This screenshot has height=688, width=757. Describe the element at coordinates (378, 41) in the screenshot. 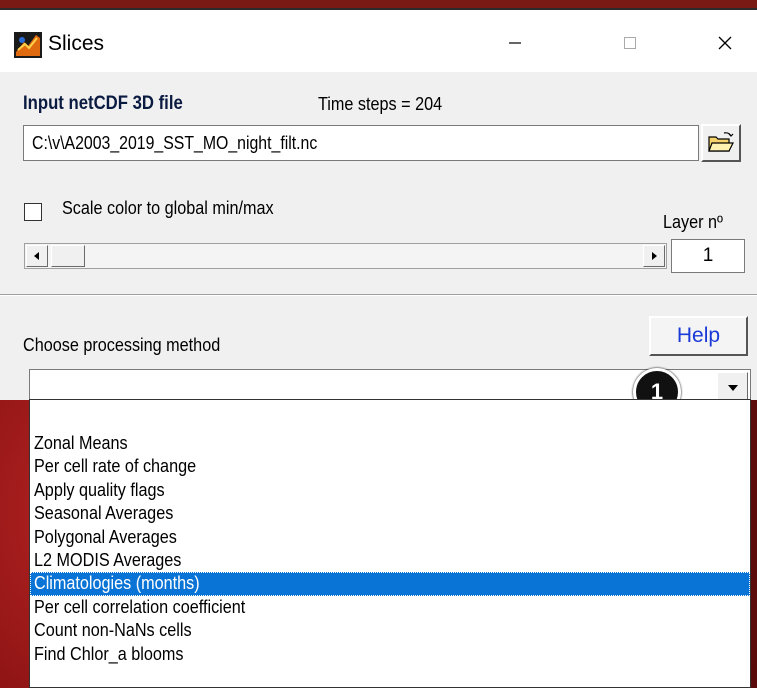

I see `title-bar: Slices` at that location.